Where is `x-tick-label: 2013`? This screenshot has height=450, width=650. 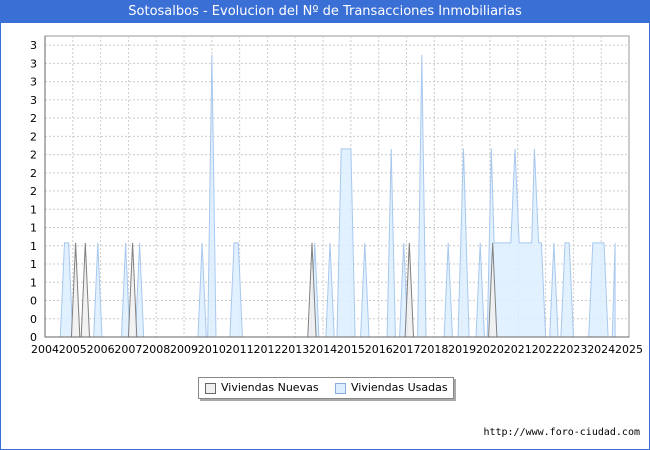
x-tick-label: 2013 is located at coordinates (295, 349).